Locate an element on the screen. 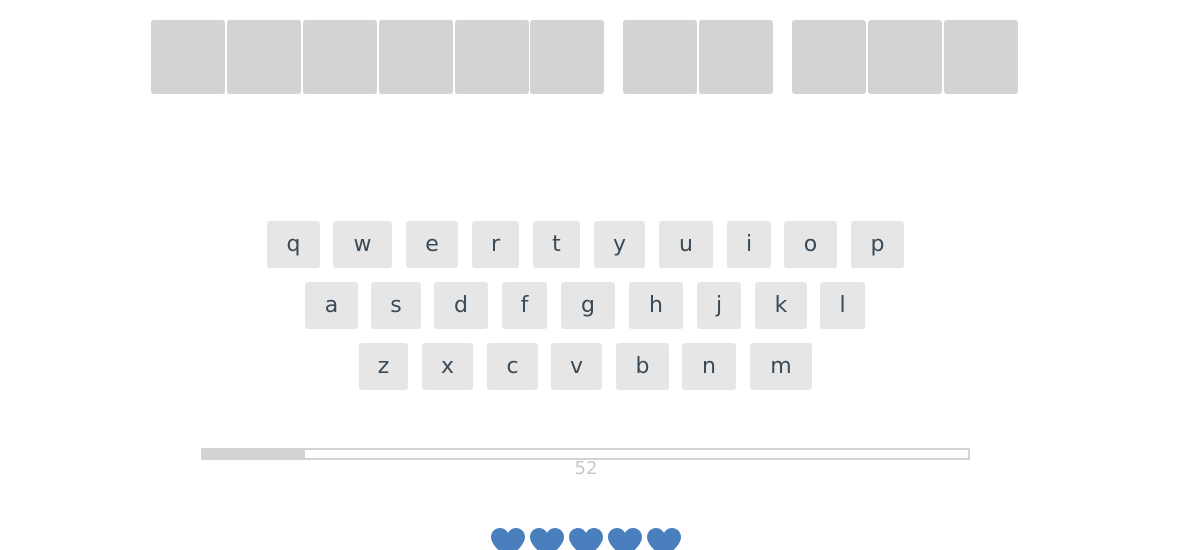 This screenshot has width=1200, height=550. key-r: r is located at coordinates (495, 244).